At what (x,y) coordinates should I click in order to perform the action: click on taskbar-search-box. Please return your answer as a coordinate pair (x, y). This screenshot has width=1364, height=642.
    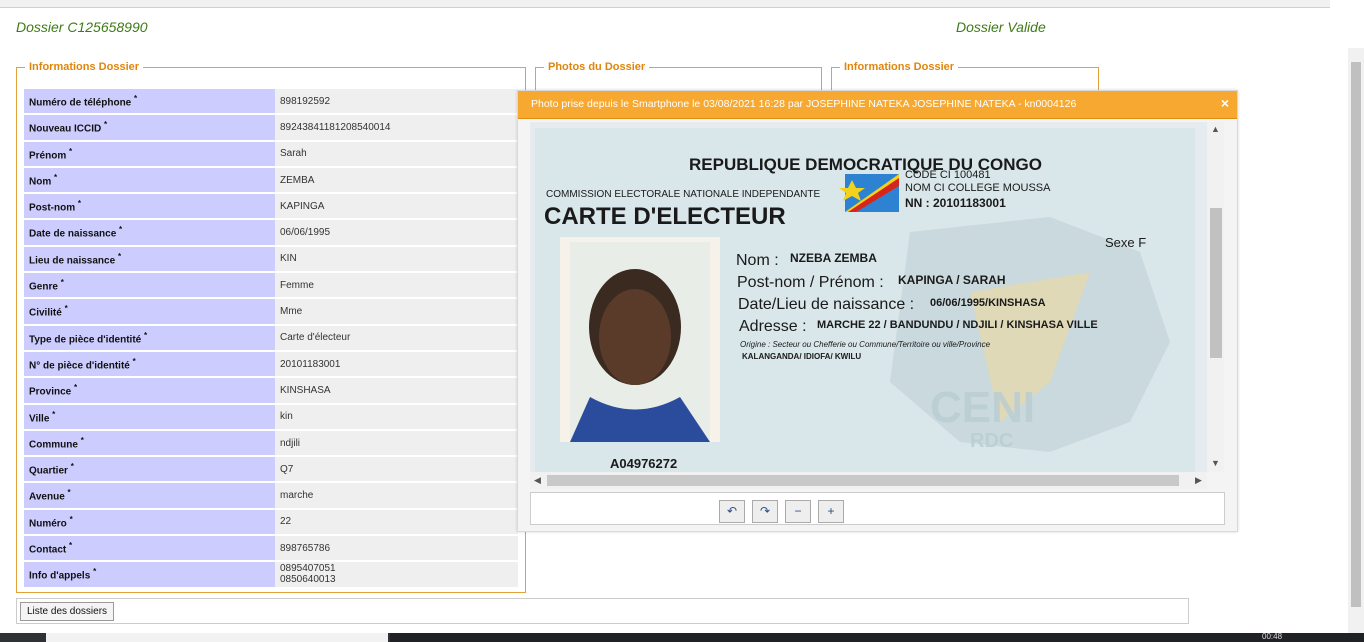
    Looking at the image, I should click on (217, 637).